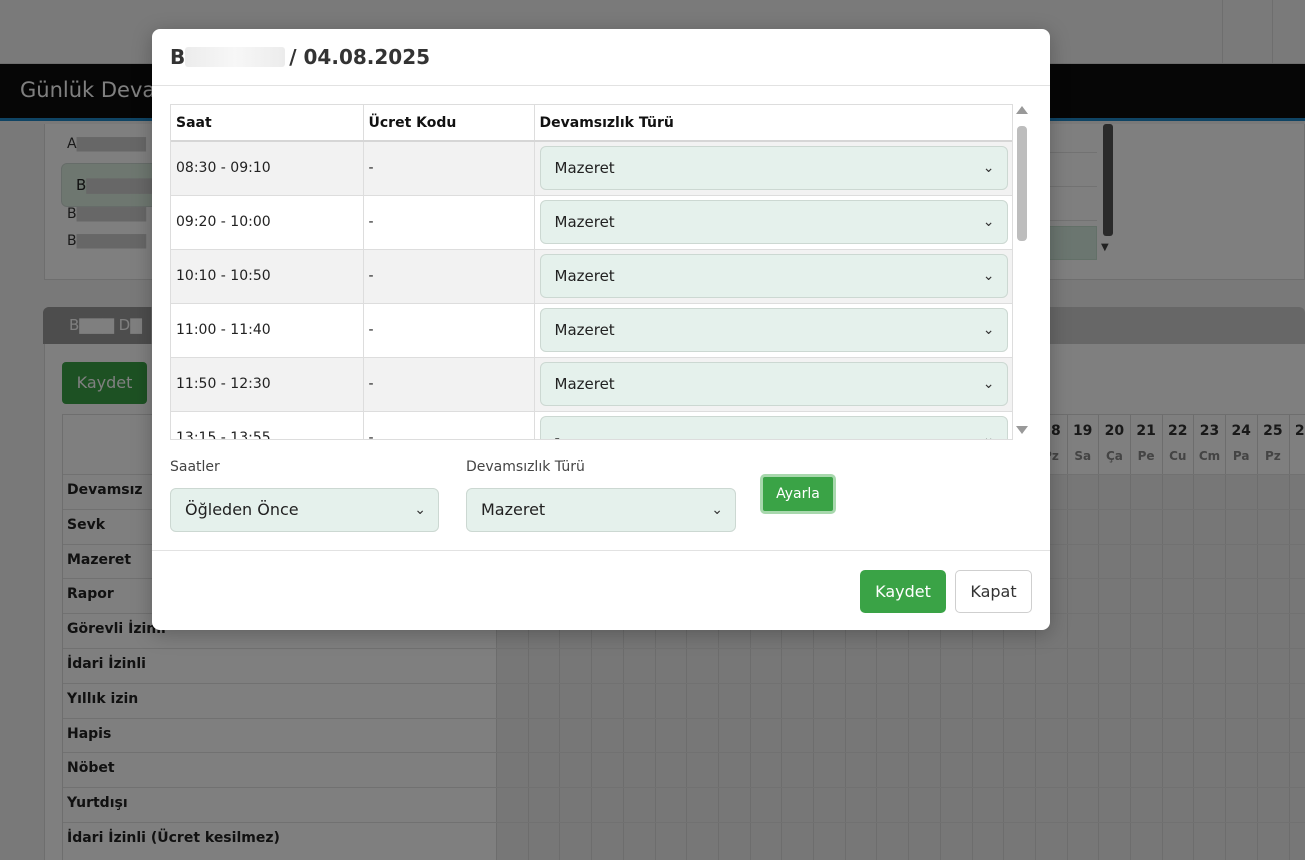  What do you see at coordinates (1022, 110) in the screenshot?
I see `scroll-up-icon` at bounding box center [1022, 110].